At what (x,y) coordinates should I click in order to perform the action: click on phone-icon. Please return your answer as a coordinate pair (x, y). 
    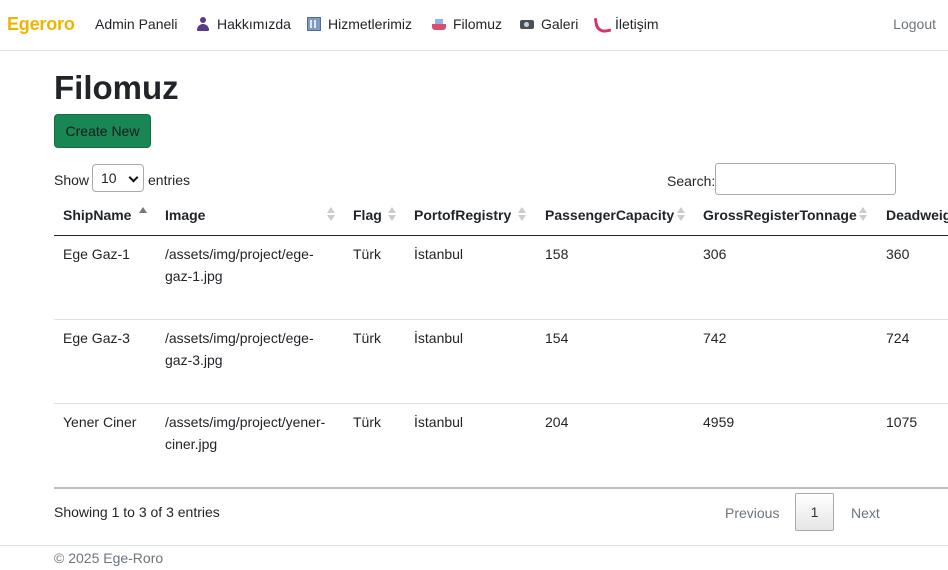
    Looking at the image, I should click on (601, 24).